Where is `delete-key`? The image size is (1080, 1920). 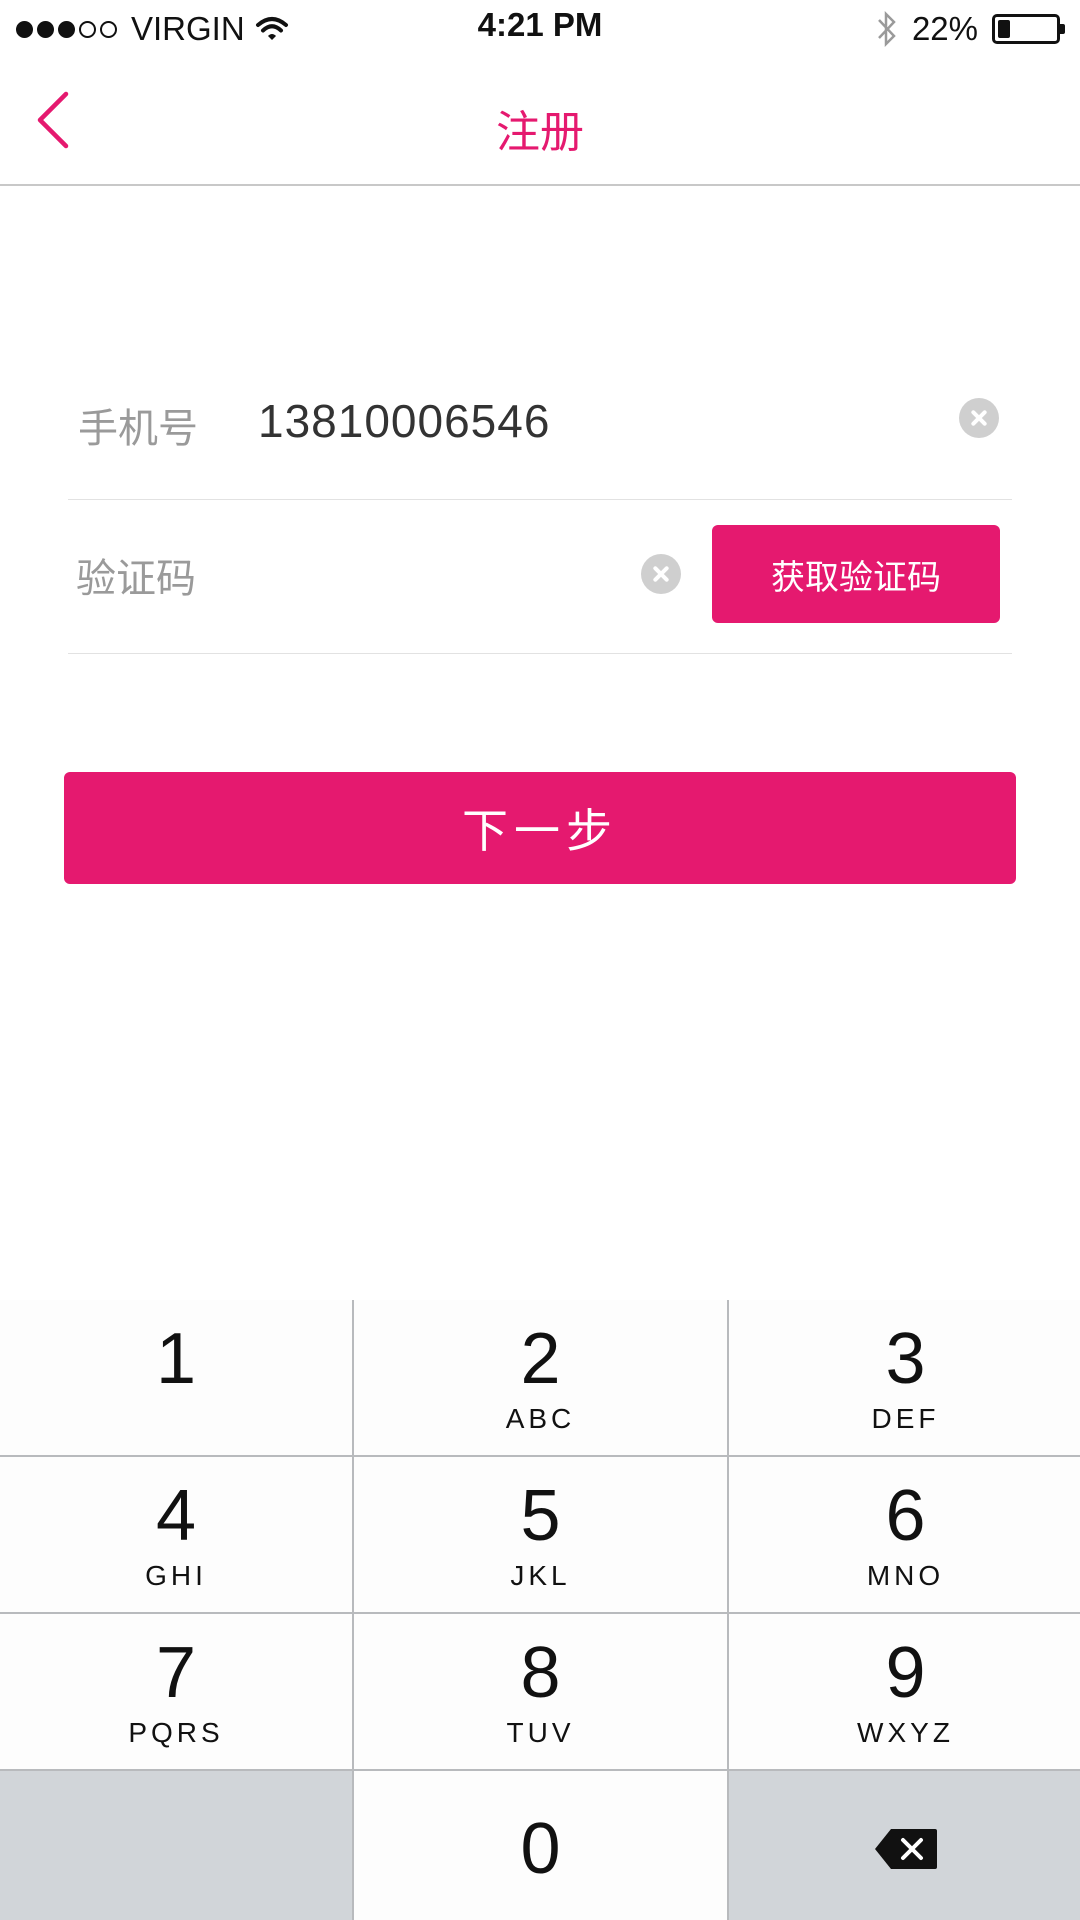 delete-key is located at coordinates (904, 1845).